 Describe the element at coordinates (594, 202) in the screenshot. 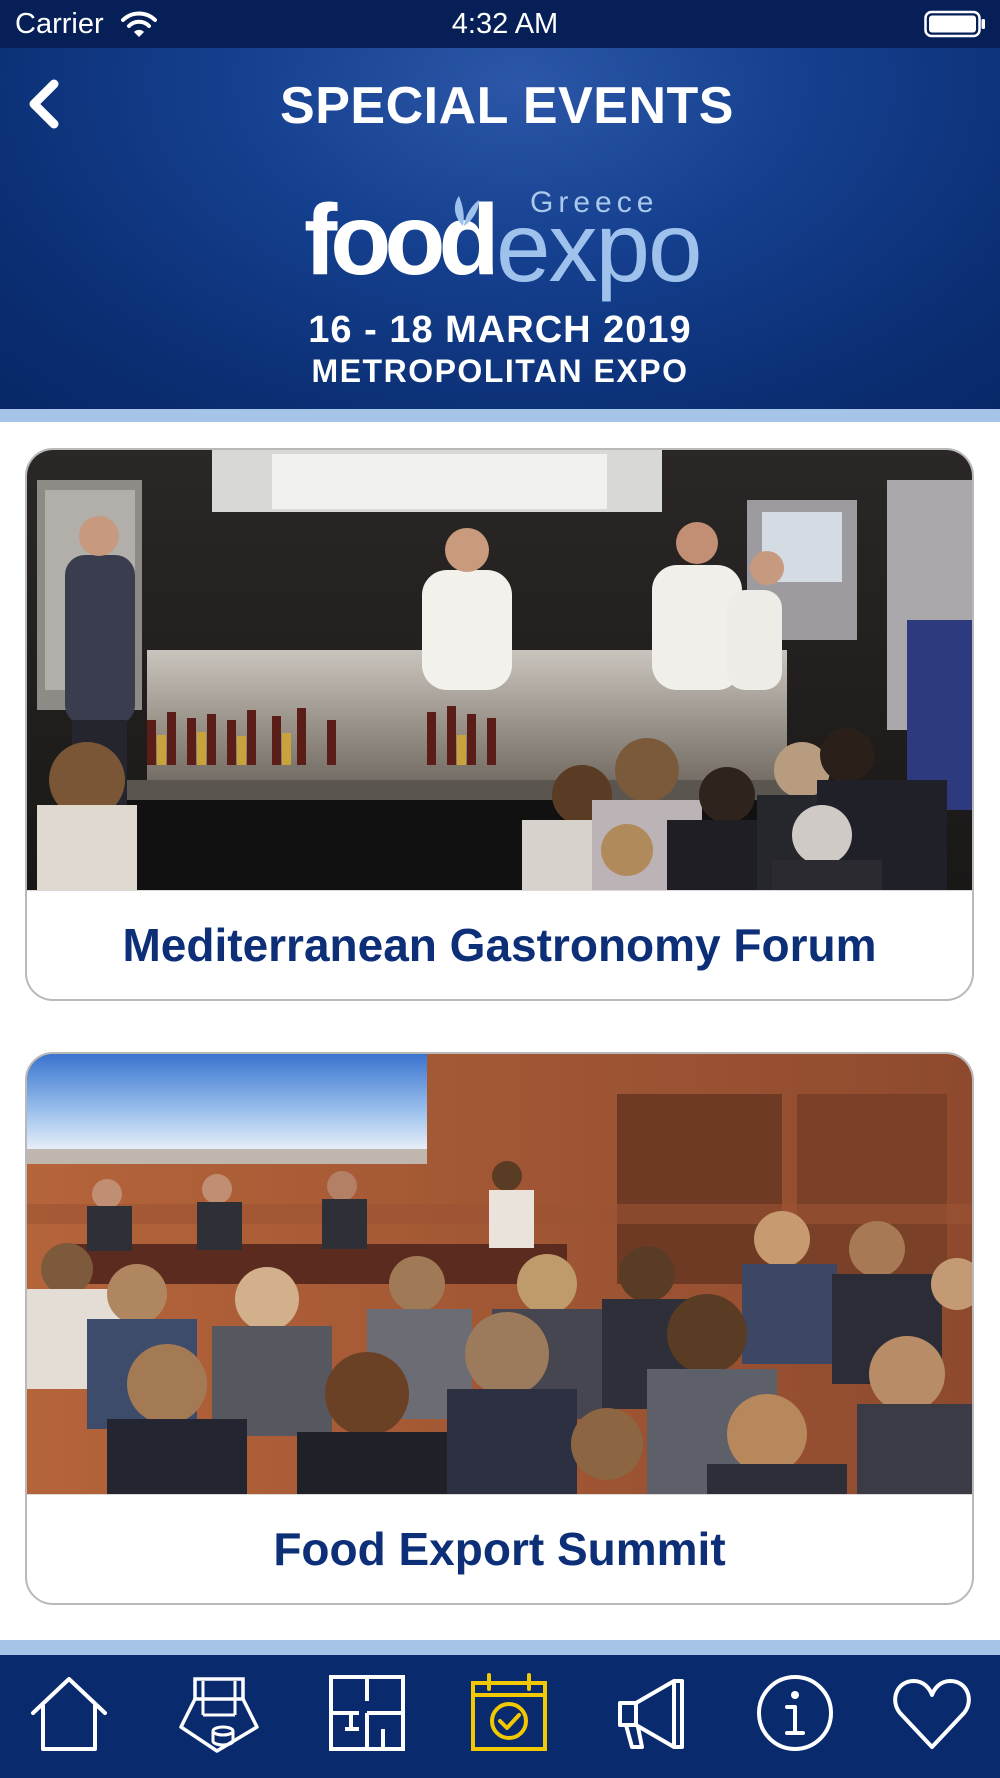

I see `logo-country: Greece` at that location.